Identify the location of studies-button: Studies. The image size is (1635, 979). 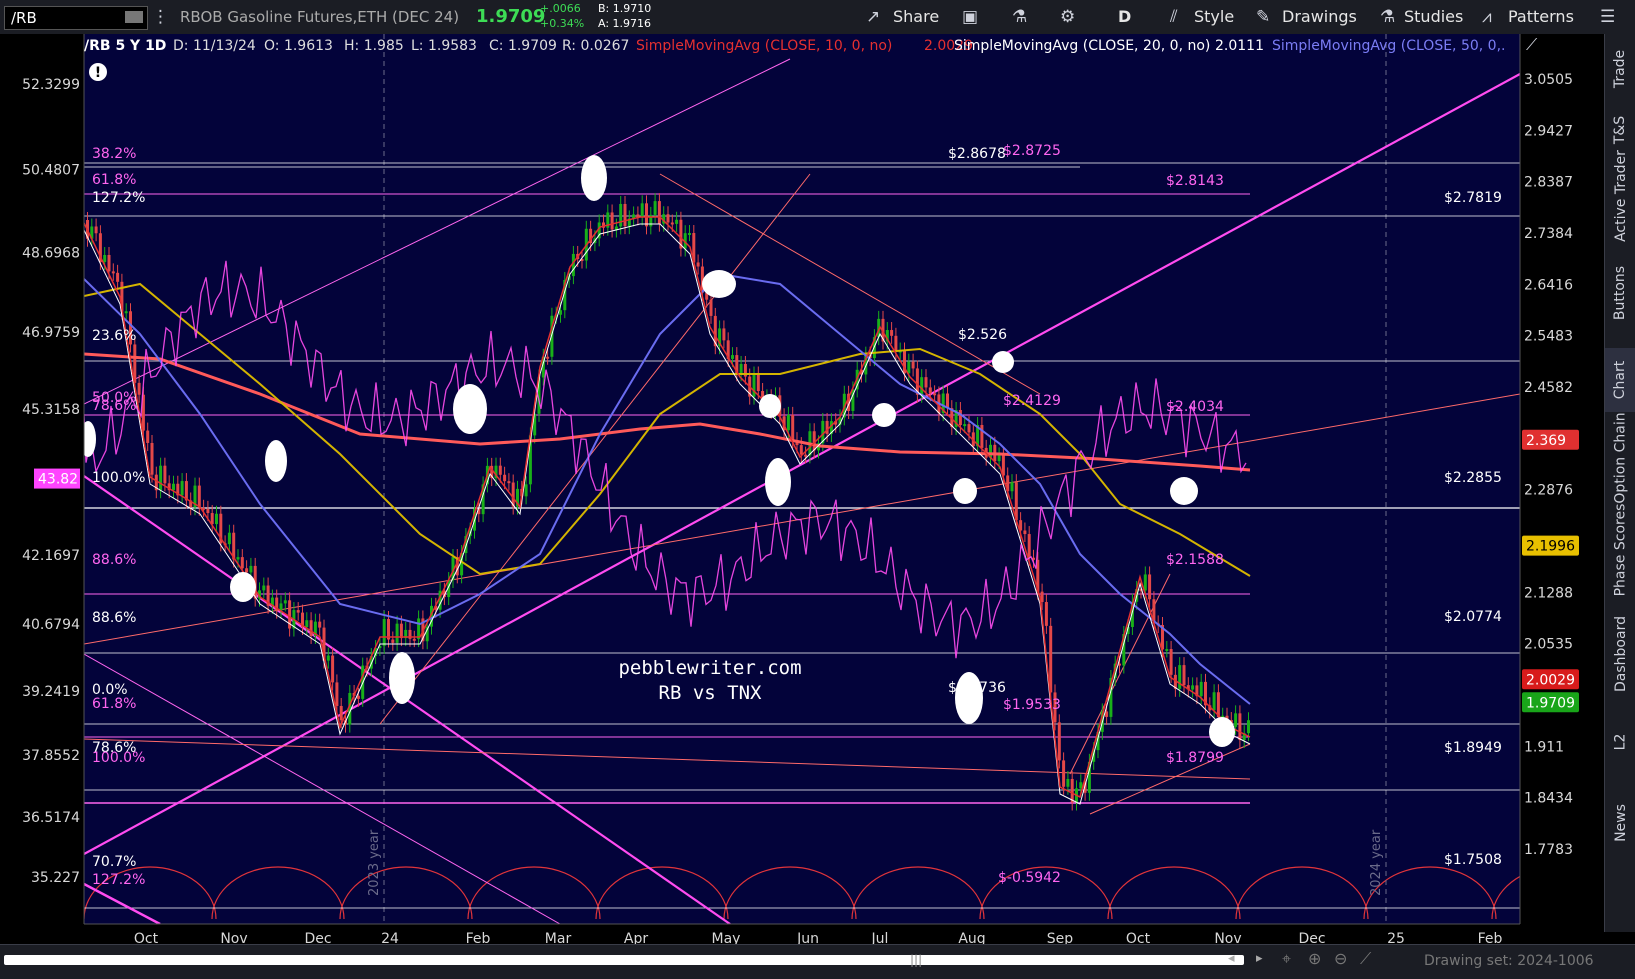
(1433, 17).